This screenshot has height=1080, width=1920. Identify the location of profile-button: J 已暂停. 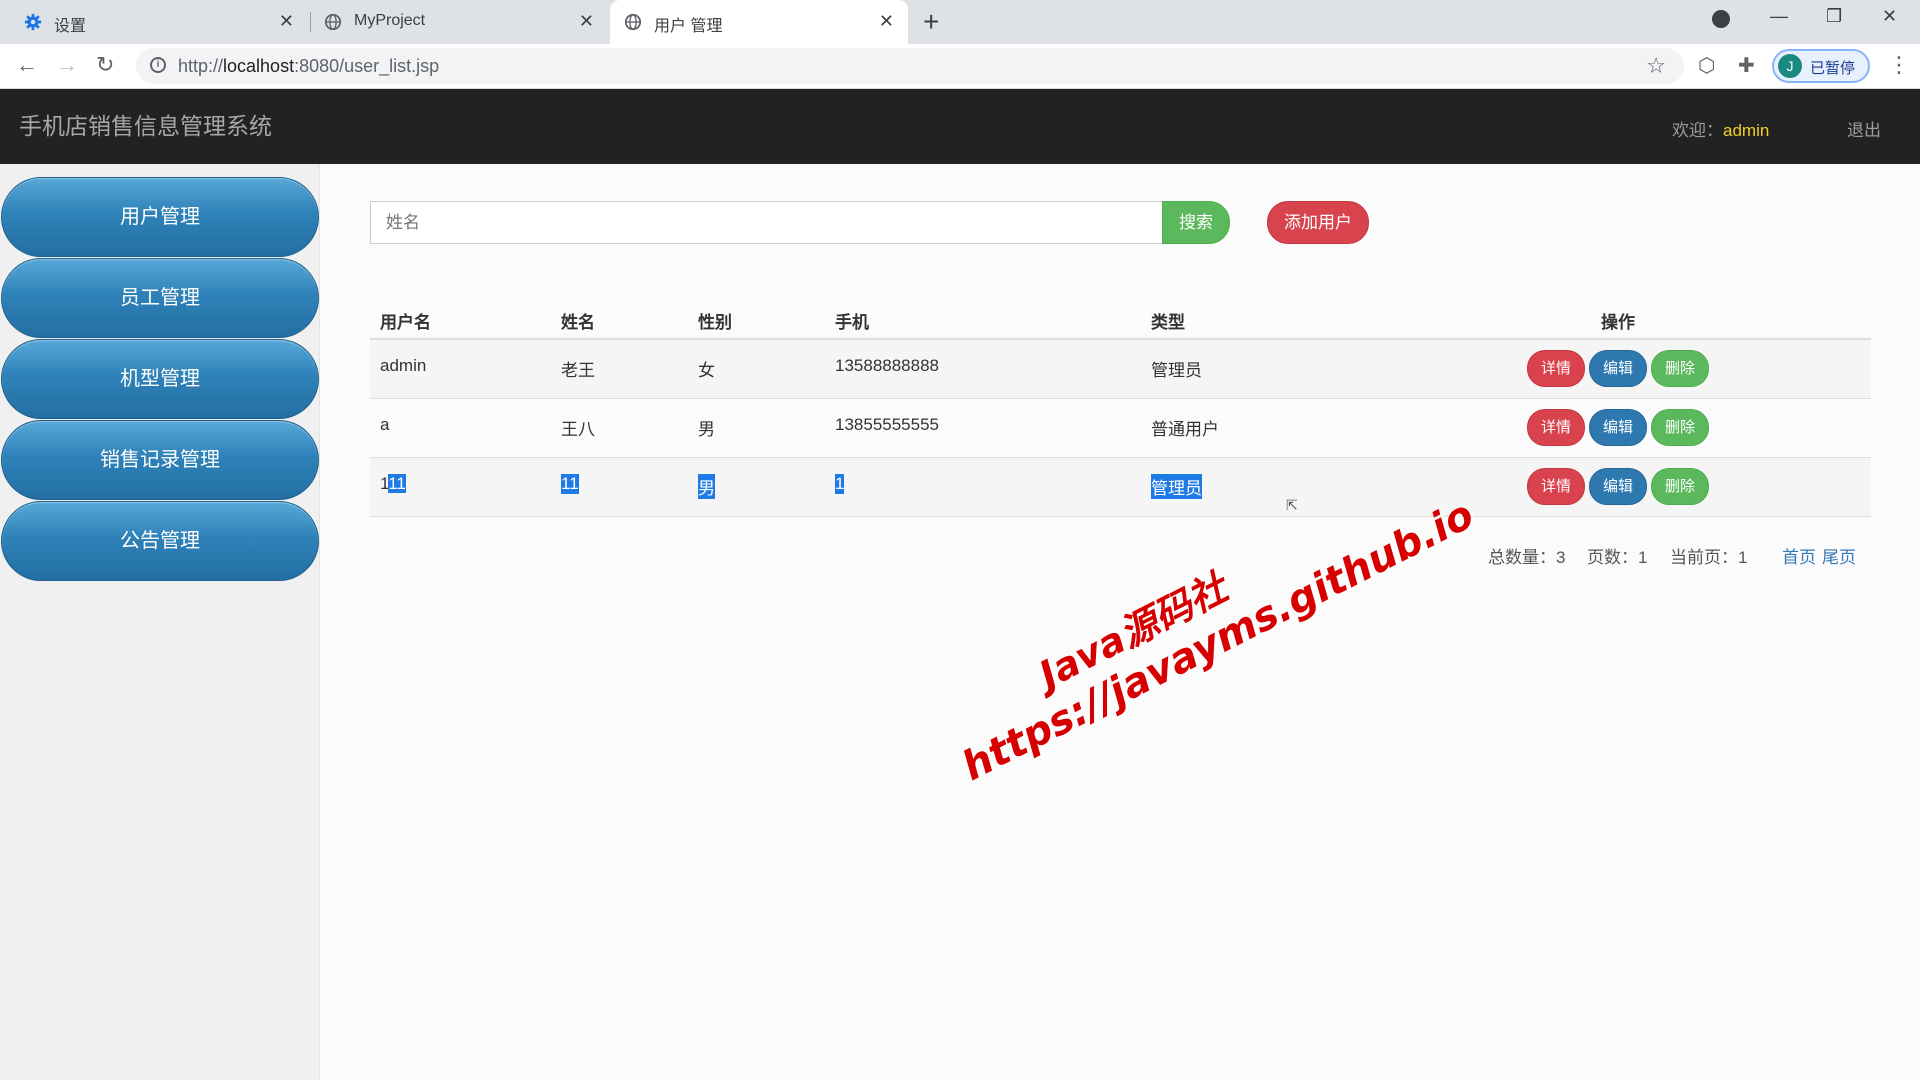
(1821, 66).